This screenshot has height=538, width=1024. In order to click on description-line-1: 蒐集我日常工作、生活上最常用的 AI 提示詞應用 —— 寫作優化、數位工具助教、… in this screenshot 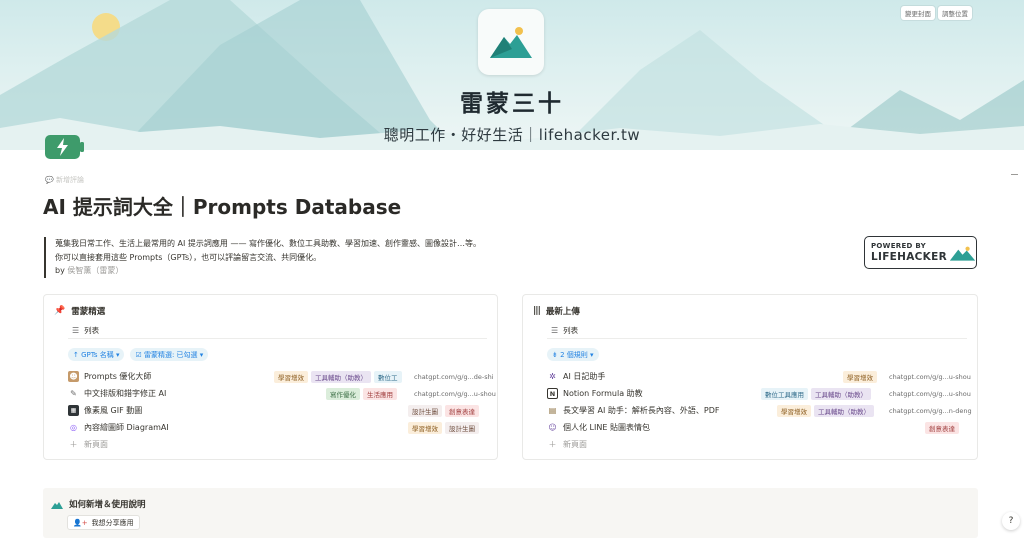, I will do `click(268, 243)`.